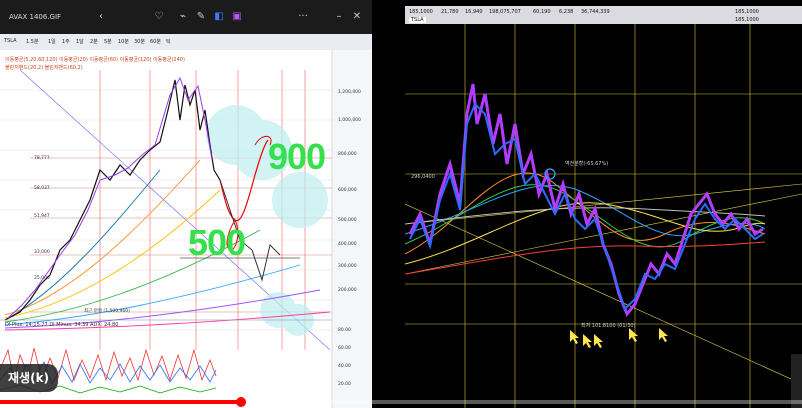 This screenshot has height=408, width=802. Describe the element at coordinates (52, 41) in the screenshot. I see `toolbar-item: 1일` at that location.